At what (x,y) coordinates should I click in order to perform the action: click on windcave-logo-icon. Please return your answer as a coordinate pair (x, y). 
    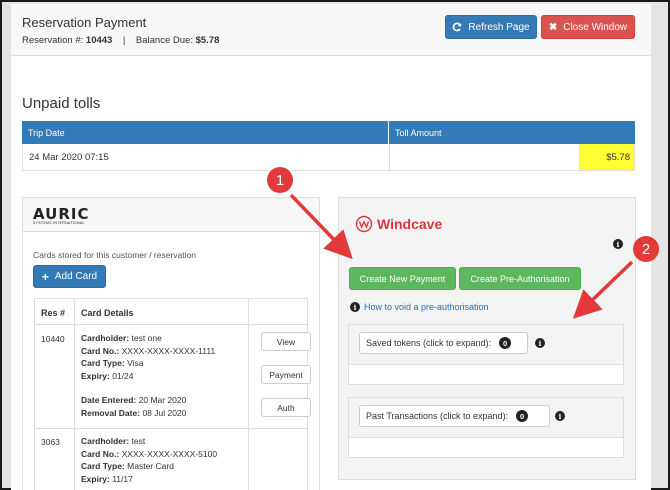
    Looking at the image, I should click on (364, 224).